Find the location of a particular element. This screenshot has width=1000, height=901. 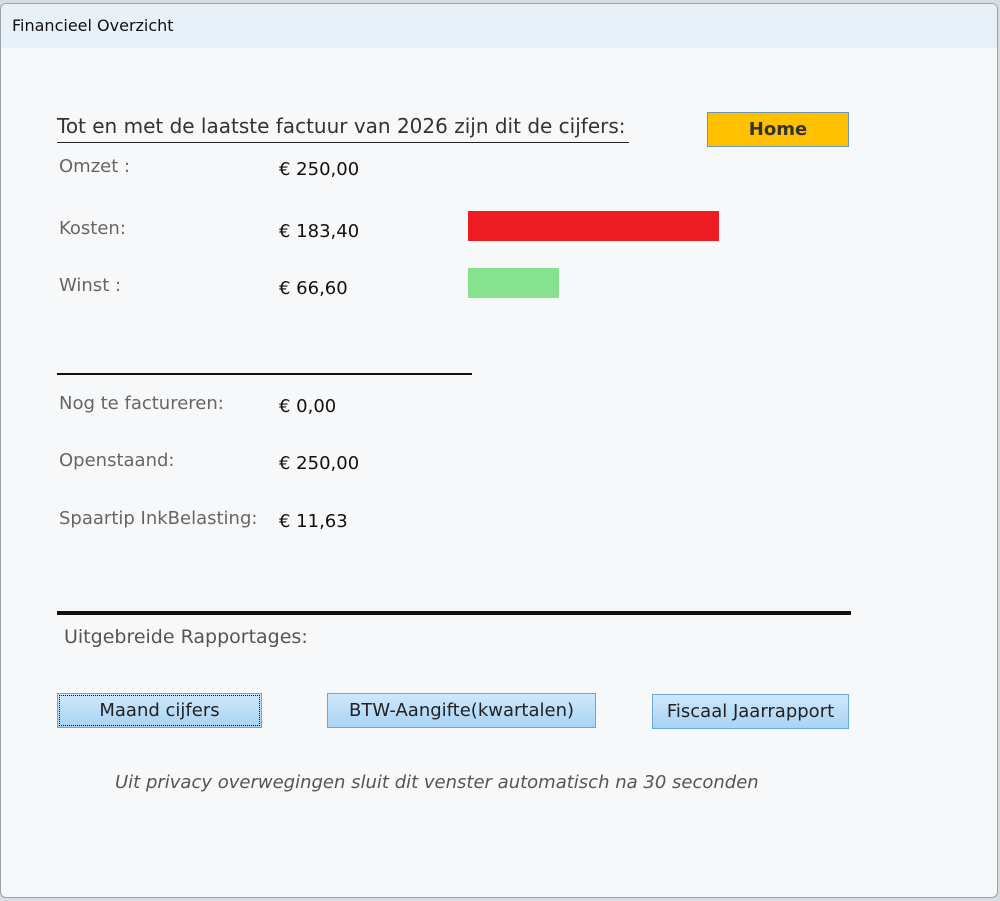

title-bar: Financieel Overzicht is located at coordinates (499, 26).